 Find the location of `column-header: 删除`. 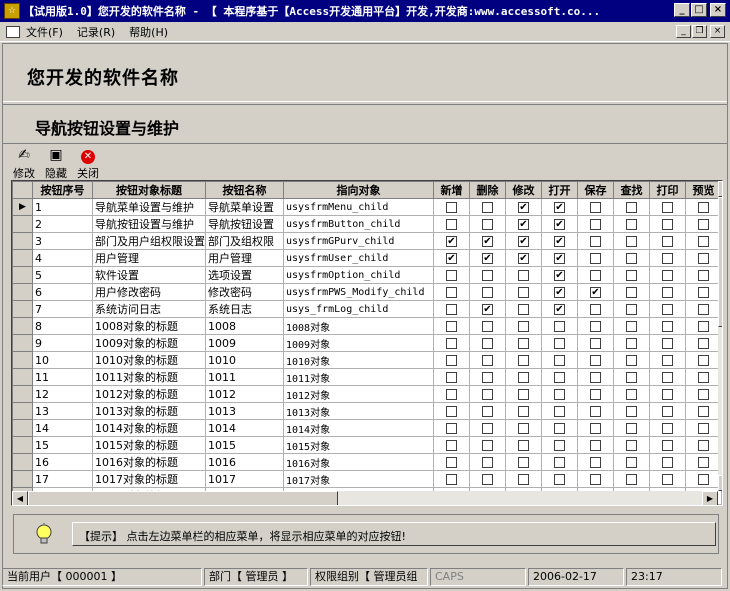

column-header: 删除 is located at coordinates (487, 190).